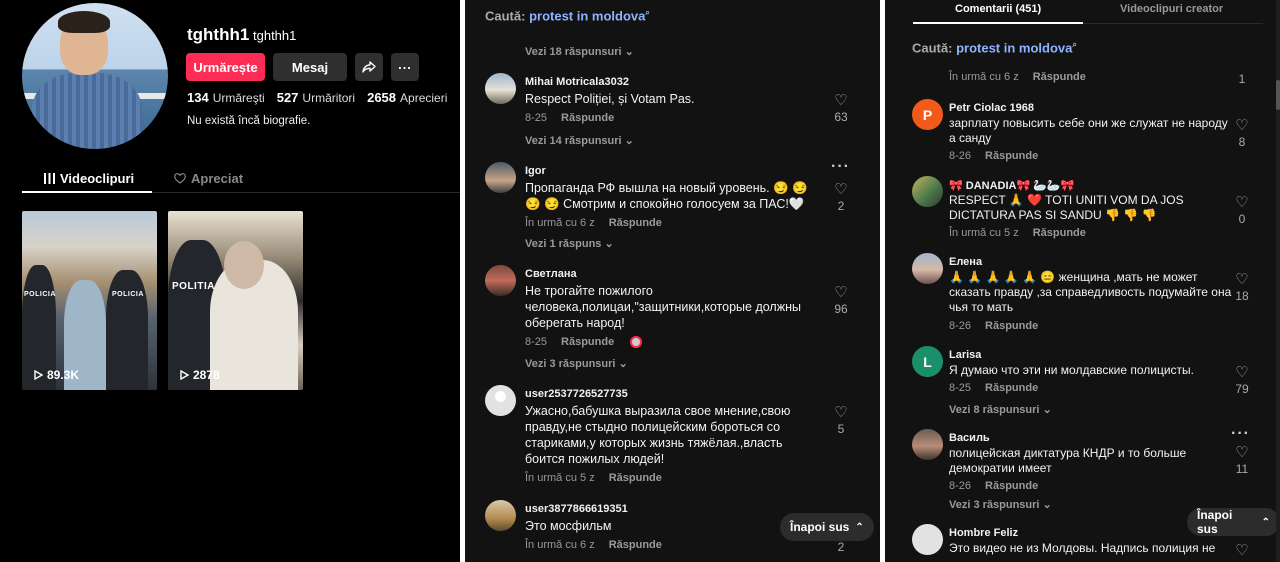 The height and width of the screenshot is (562, 1280). I want to click on view-replies-button: Vezi 18 răspunsuri ⌄, so click(579, 51).